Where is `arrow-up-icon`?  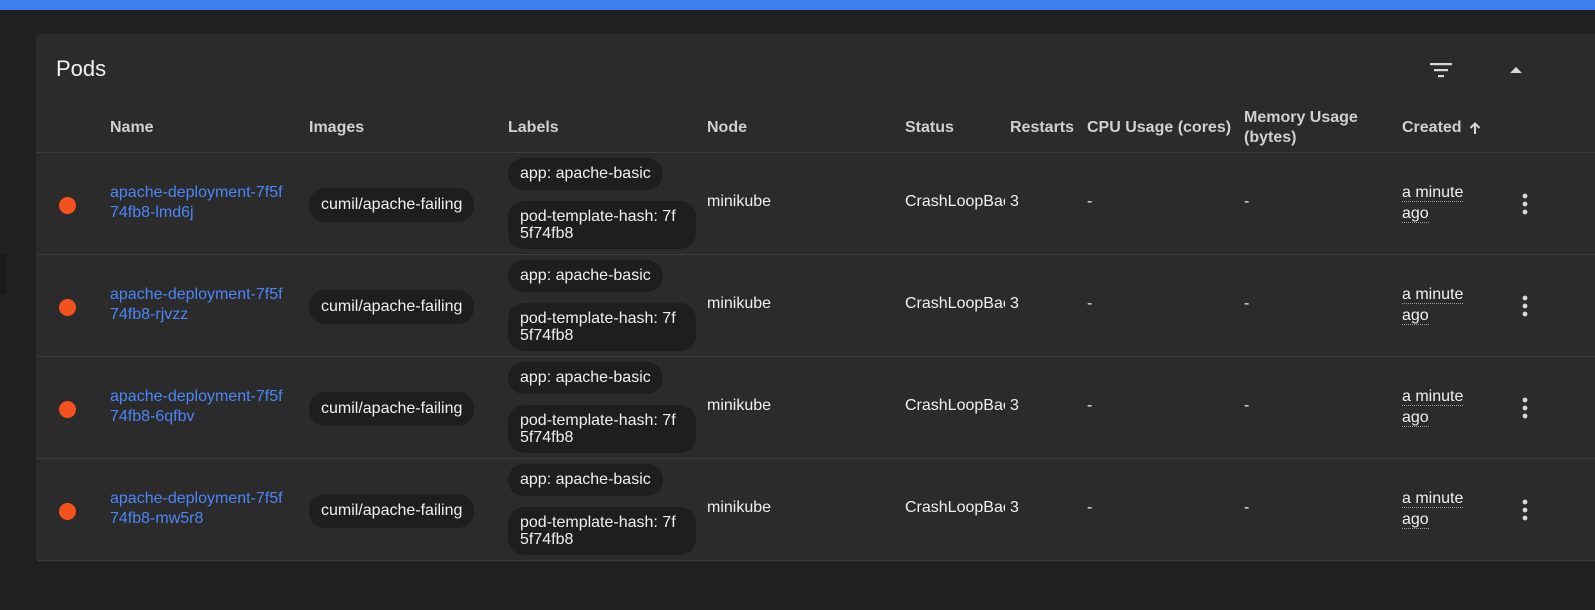
arrow-up-icon is located at coordinates (1475, 128).